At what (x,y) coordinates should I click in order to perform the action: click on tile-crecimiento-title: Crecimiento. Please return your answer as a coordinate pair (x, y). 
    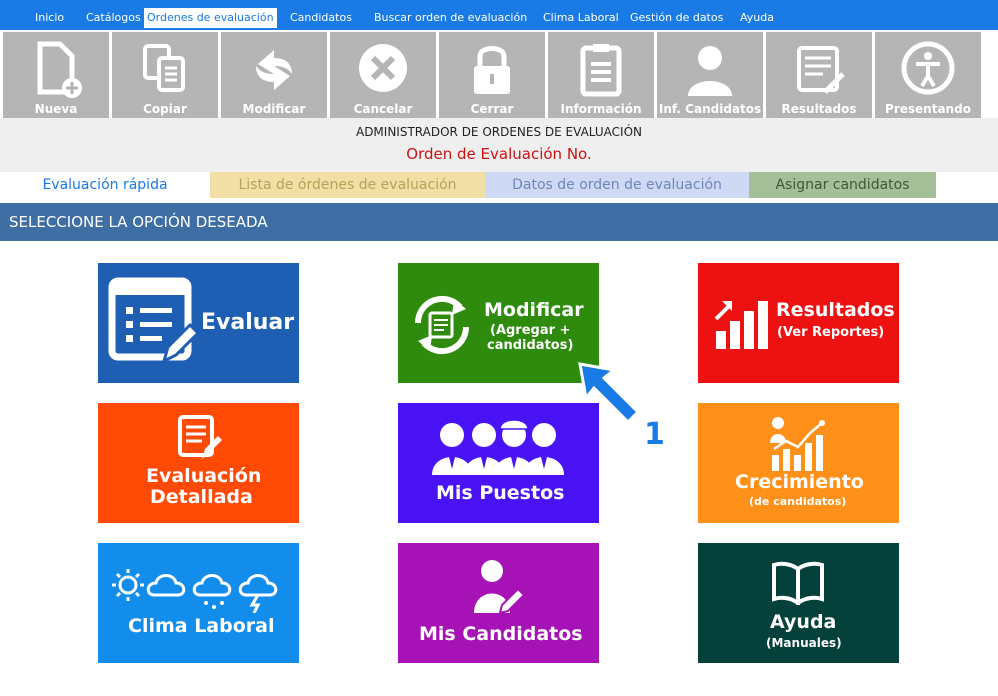
    Looking at the image, I should click on (799, 482).